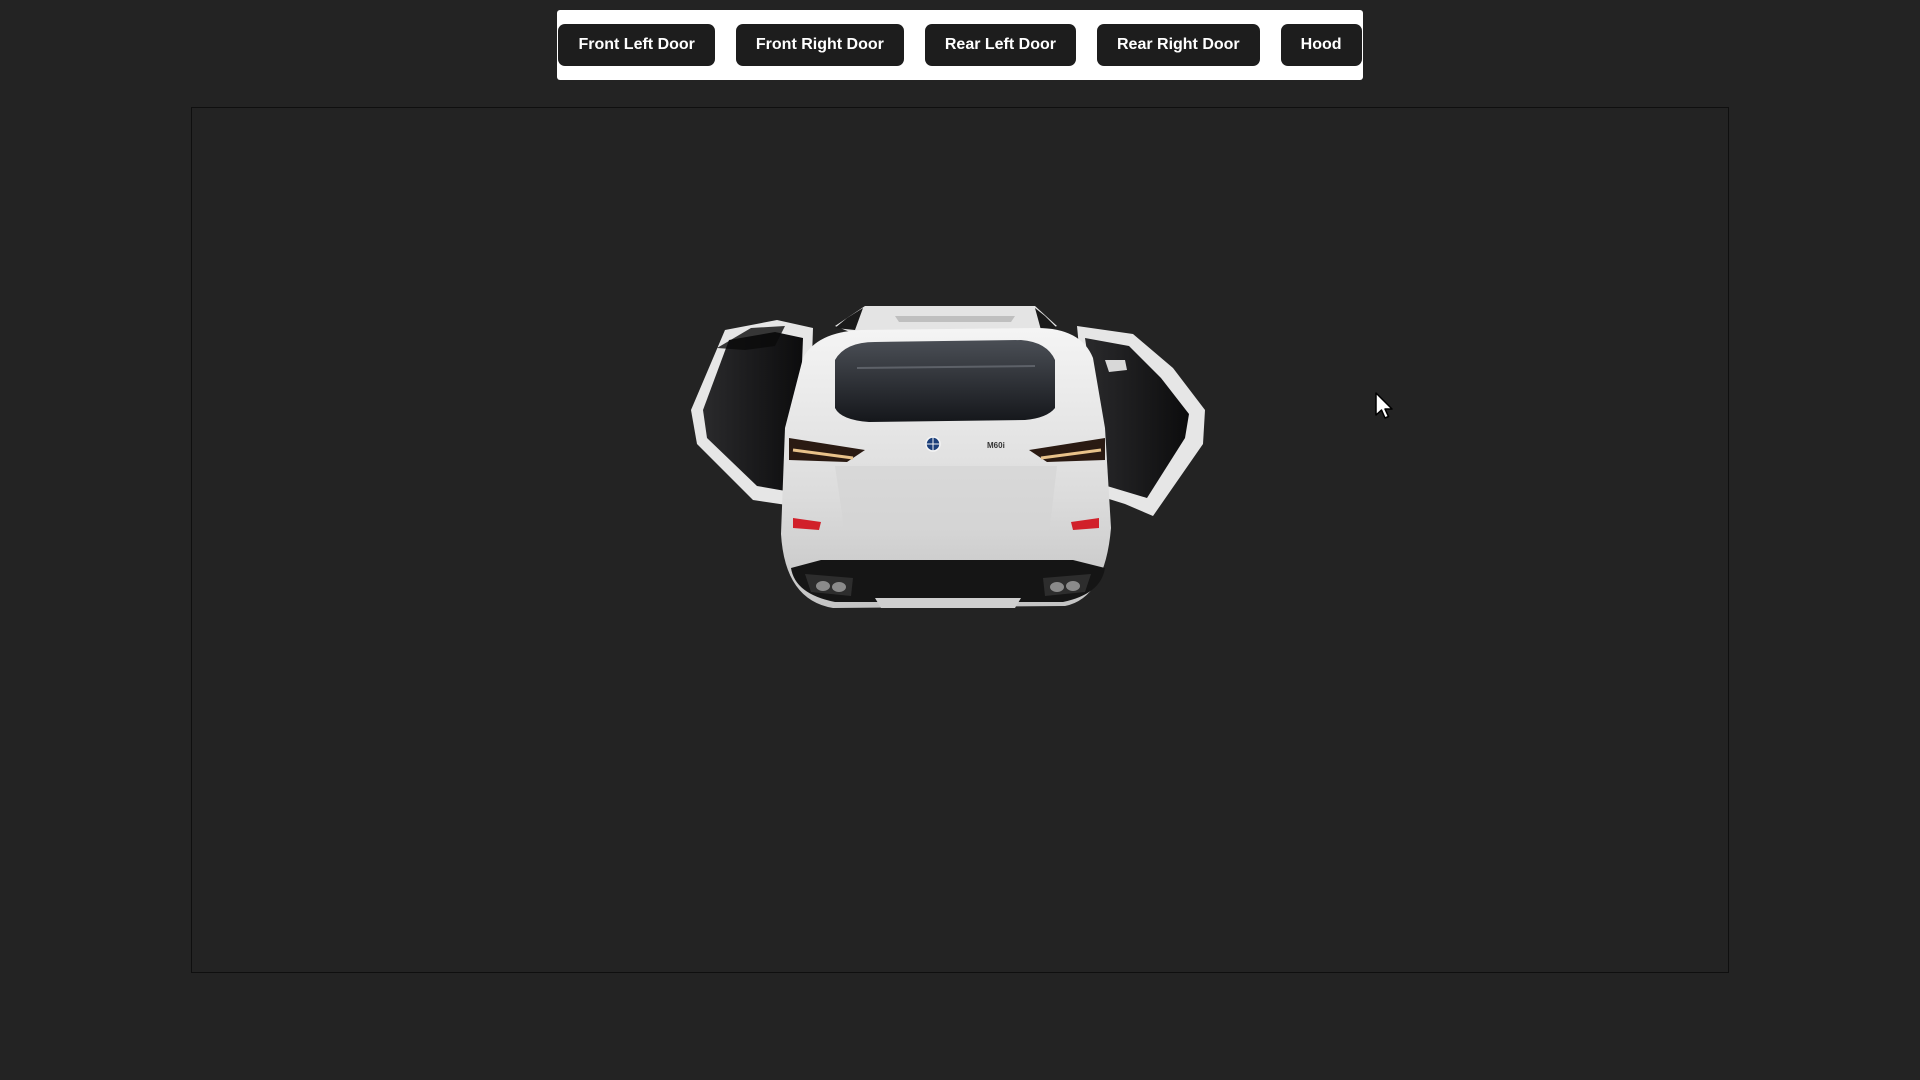 Image resolution: width=1920 pixels, height=1080 pixels. I want to click on model-badge: M60i, so click(996, 445).